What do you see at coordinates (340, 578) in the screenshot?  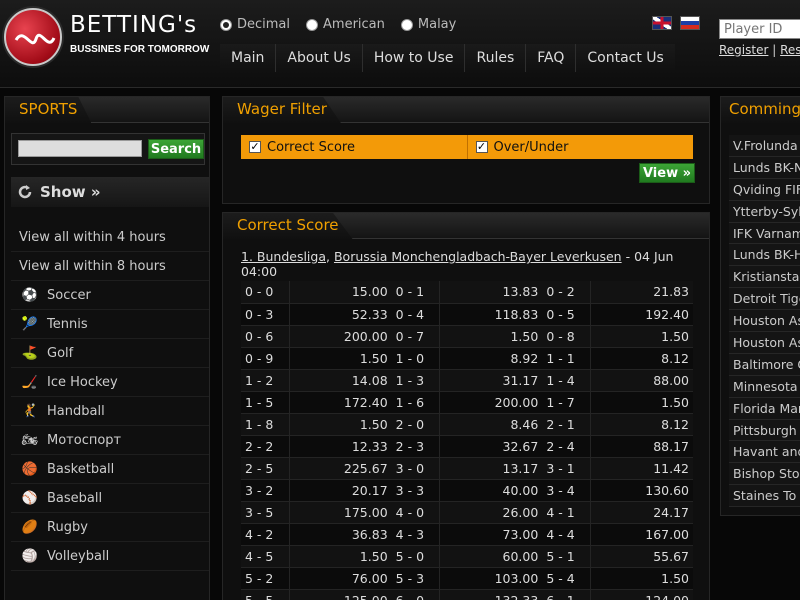 I see `odds-cell: 76.00` at bounding box center [340, 578].